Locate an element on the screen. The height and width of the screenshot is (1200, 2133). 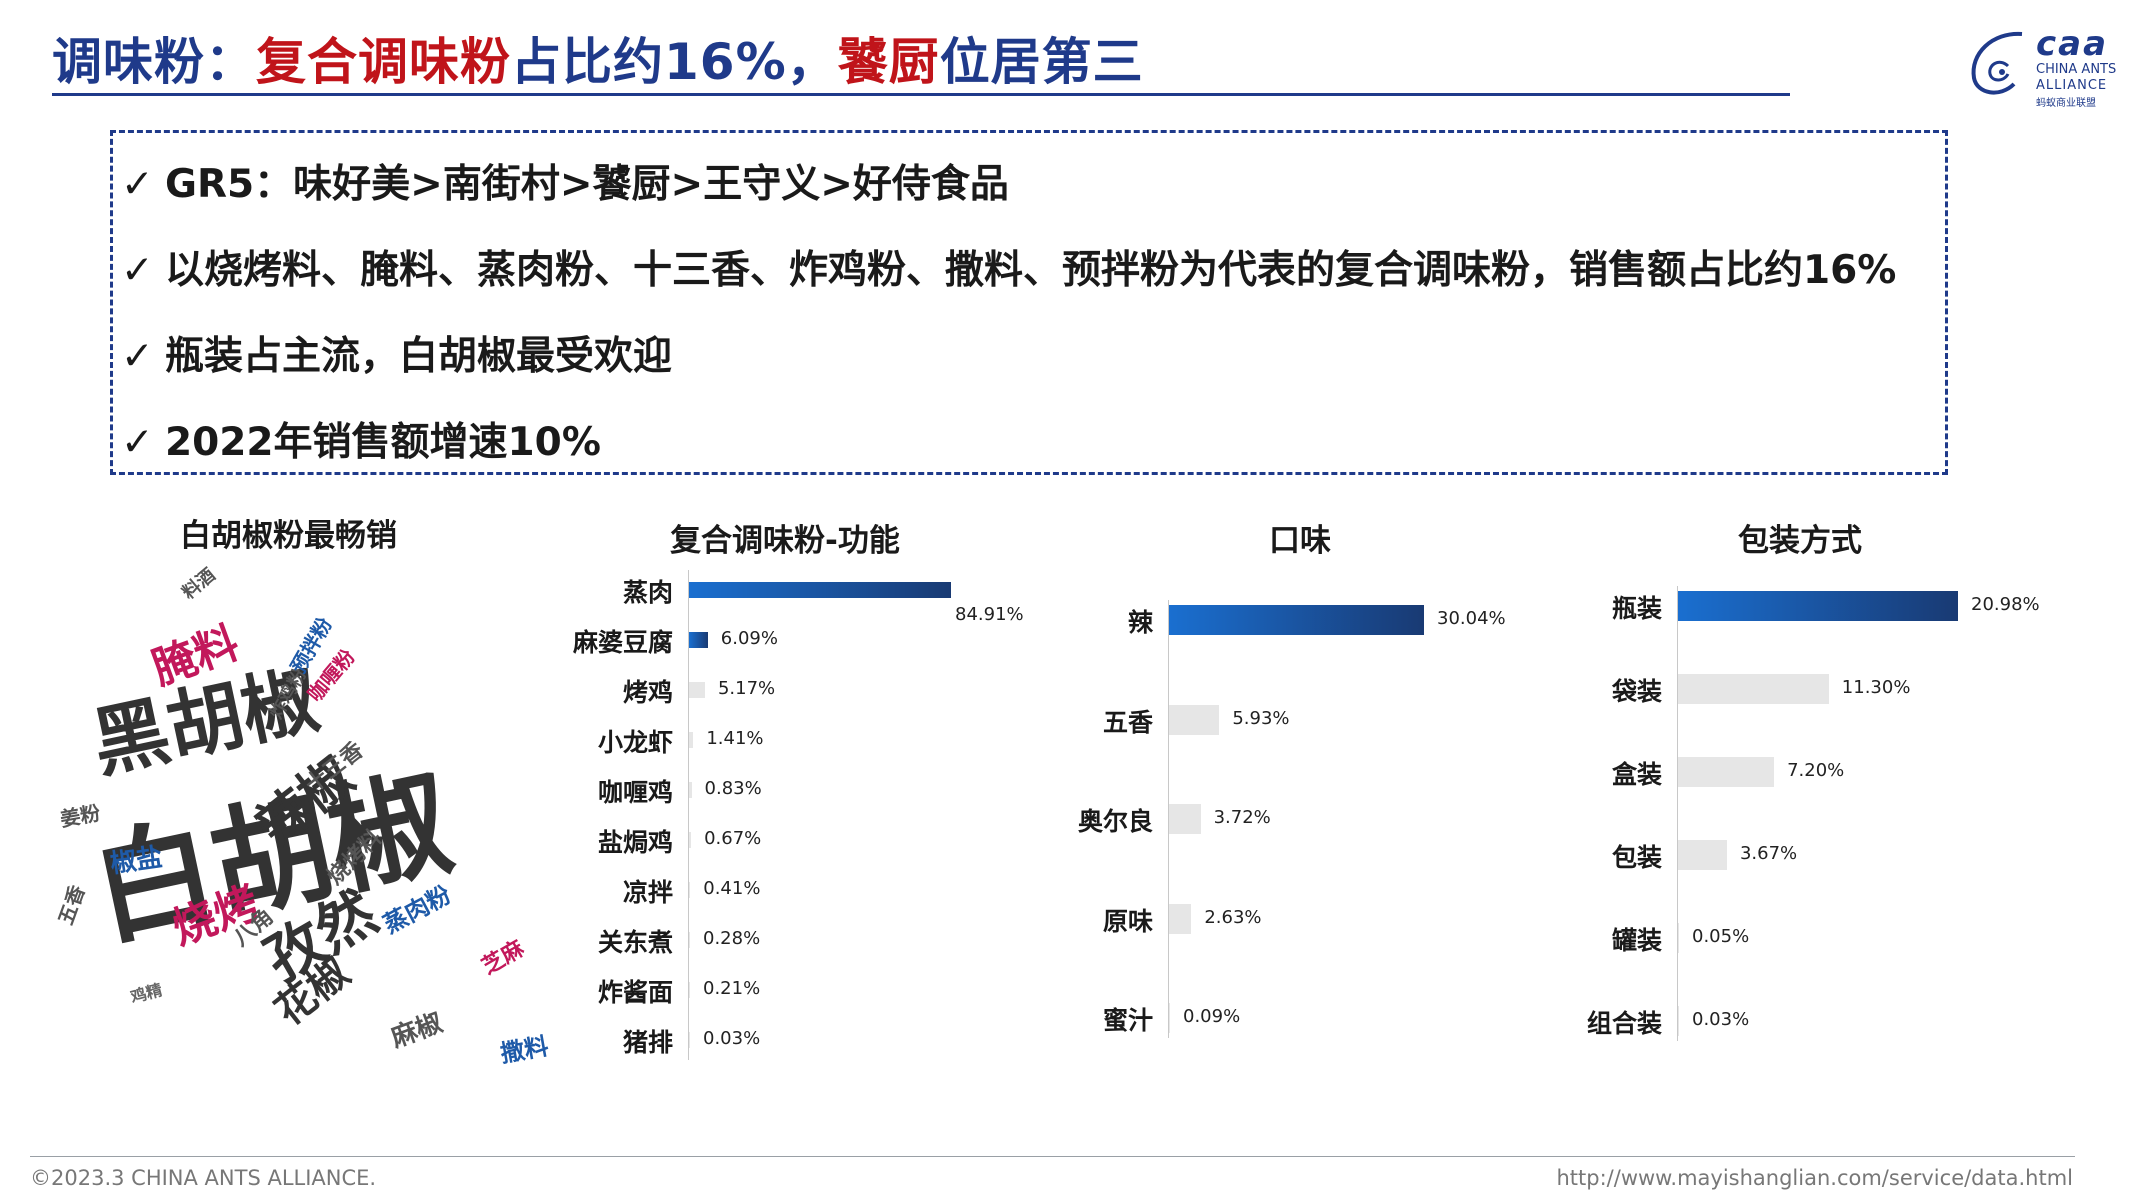
category-label: 猪排 is located at coordinates (647, 1042).